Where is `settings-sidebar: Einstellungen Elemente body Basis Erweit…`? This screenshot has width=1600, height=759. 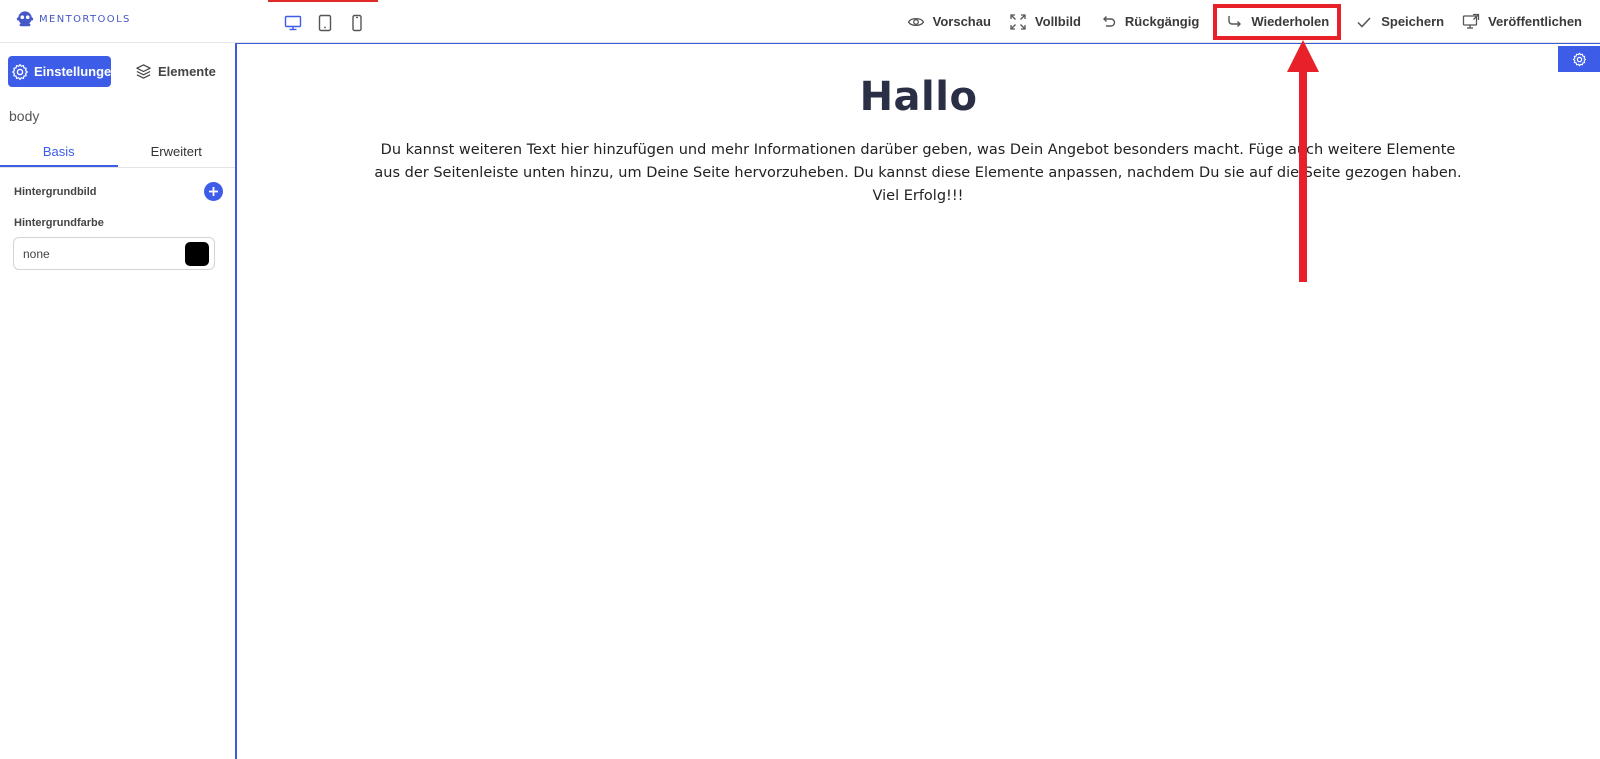 settings-sidebar: Einstellungen Elemente body Basis Erweit… is located at coordinates (118, 401).